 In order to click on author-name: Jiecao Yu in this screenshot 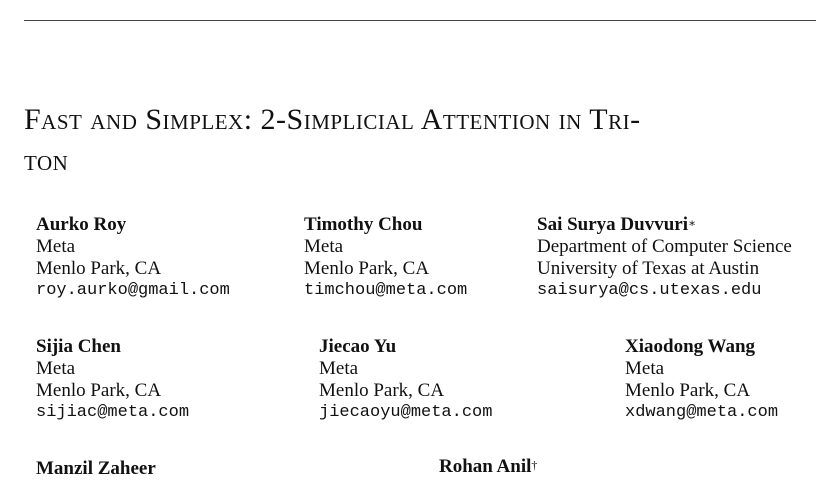, I will do `click(358, 346)`.